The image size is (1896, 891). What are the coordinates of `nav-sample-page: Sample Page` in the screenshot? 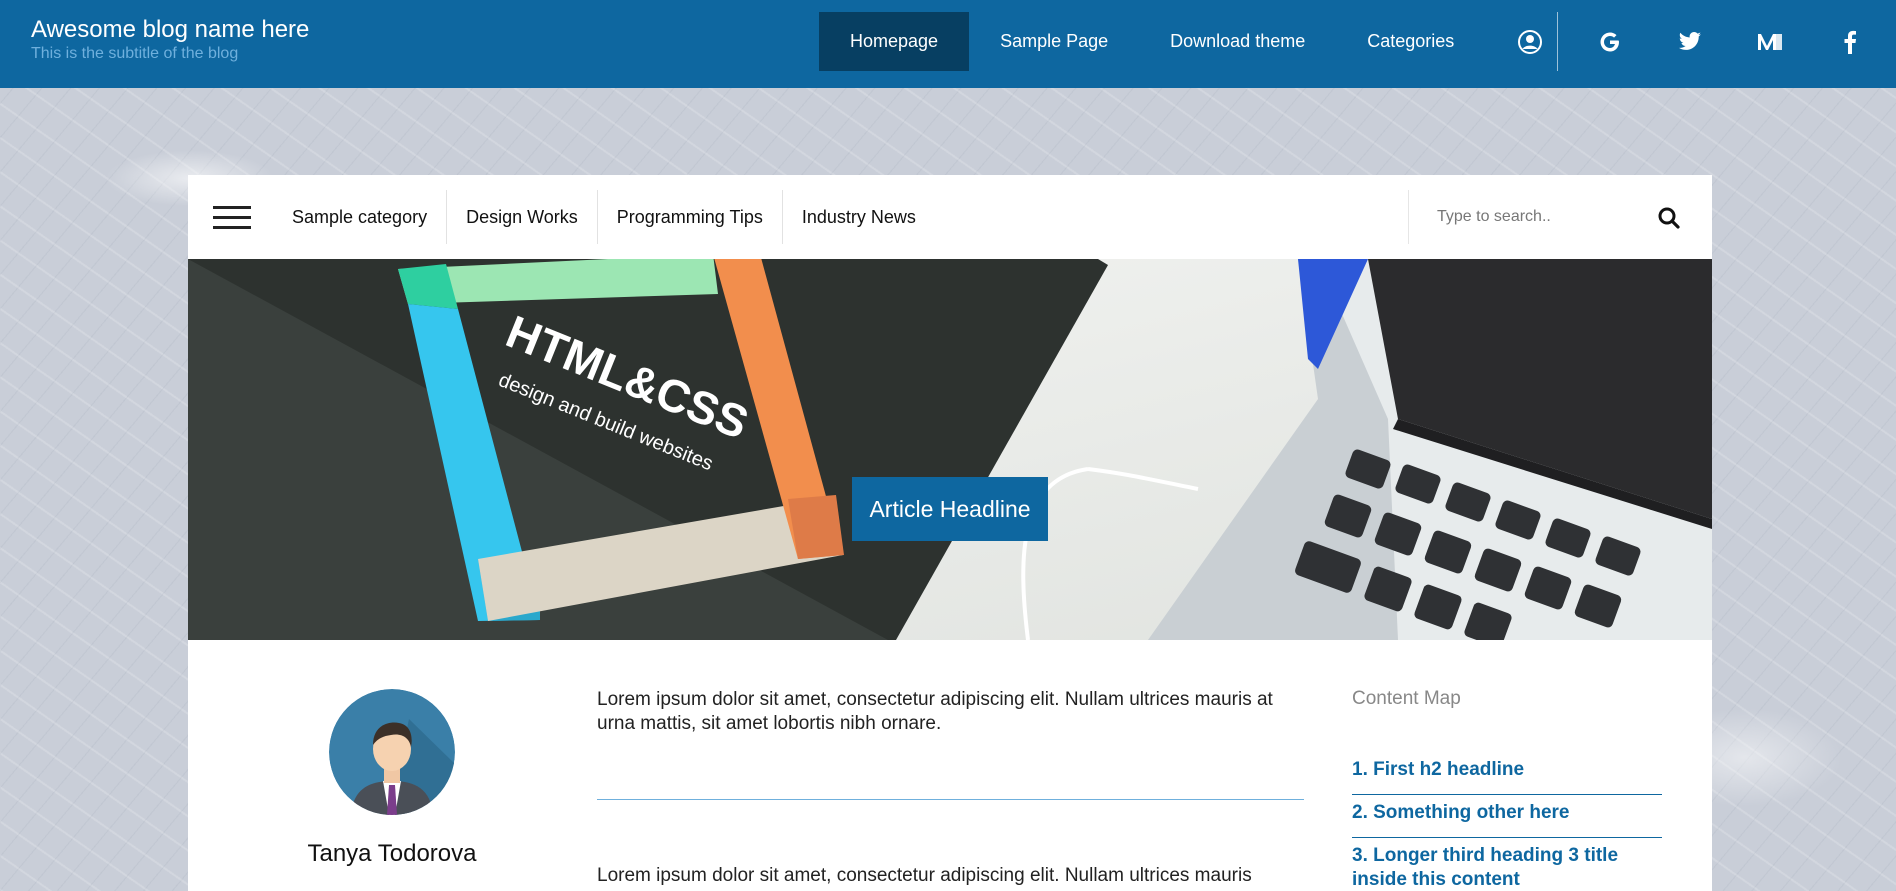 It's located at (1054, 41).